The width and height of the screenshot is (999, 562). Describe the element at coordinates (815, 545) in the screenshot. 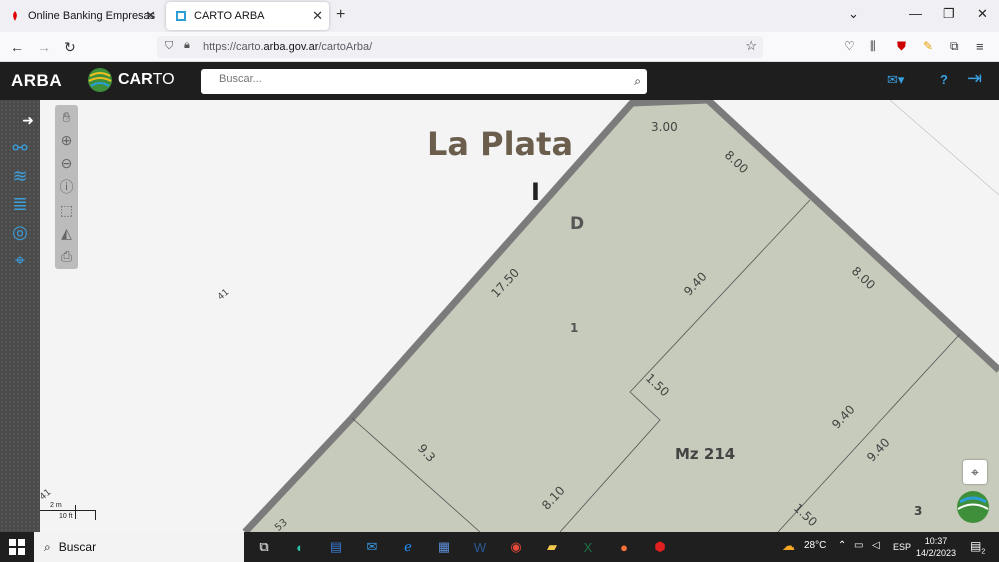

I see `weather-temp: 28°C` at that location.